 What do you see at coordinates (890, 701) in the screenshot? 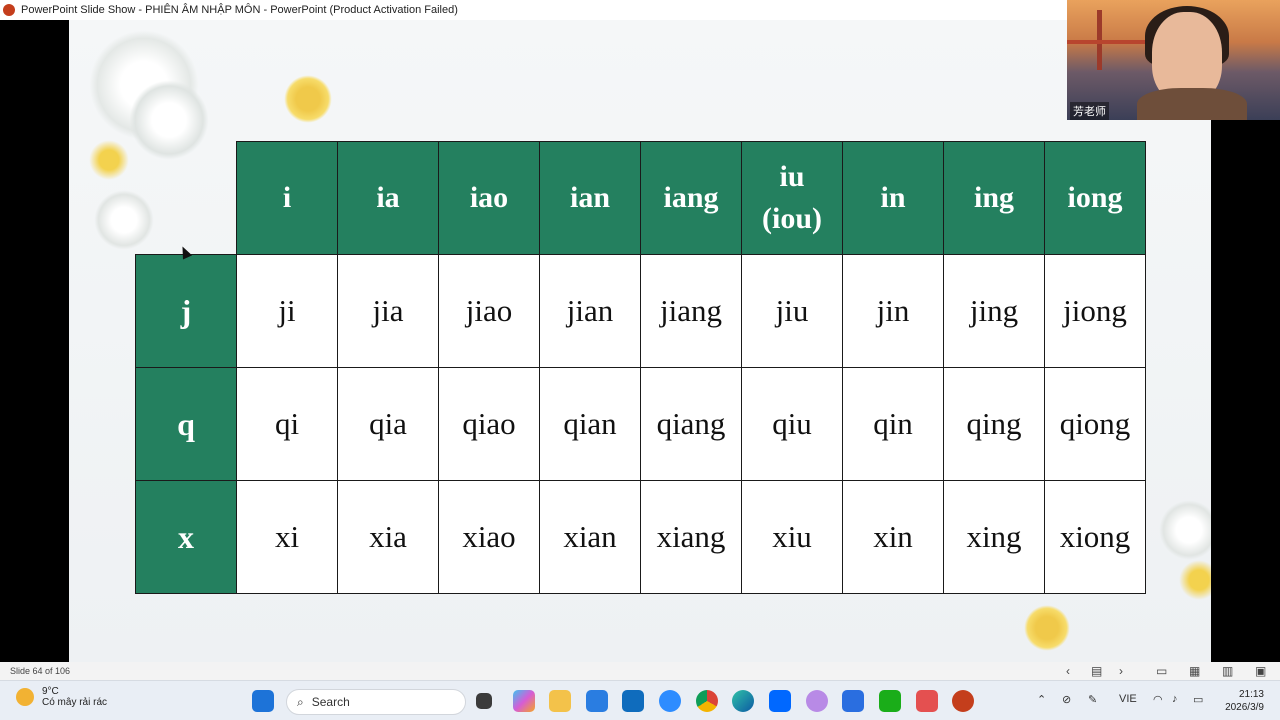
I see `wechat-icon` at bounding box center [890, 701].